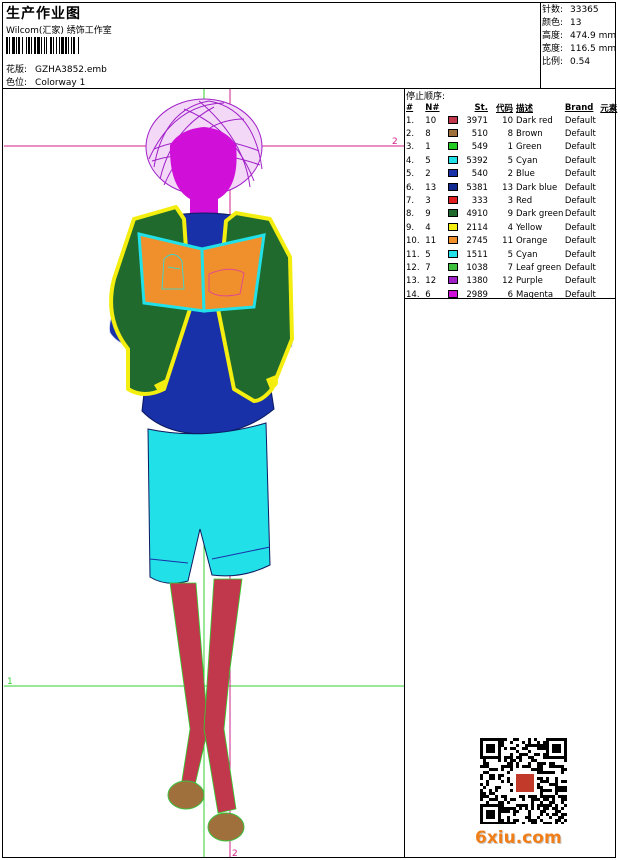  What do you see at coordinates (43, 14) in the screenshot?
I see `page-title: 生产作业图` at bounding box center [43, 14].